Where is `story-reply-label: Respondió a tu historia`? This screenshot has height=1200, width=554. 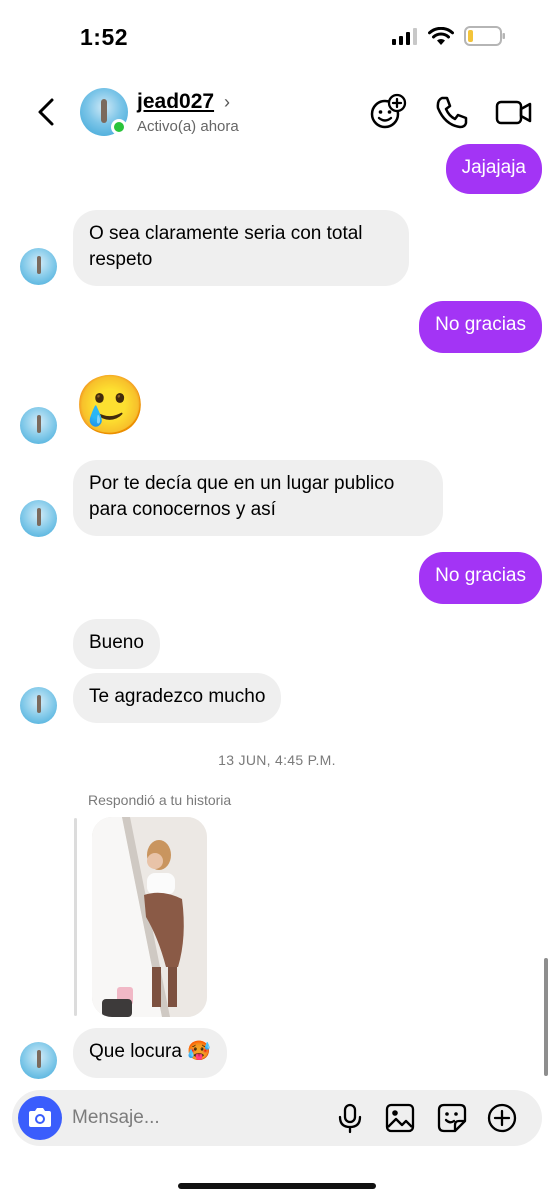
story-reply-label: Respondió a tu historia is located at coordinates (160, 800).